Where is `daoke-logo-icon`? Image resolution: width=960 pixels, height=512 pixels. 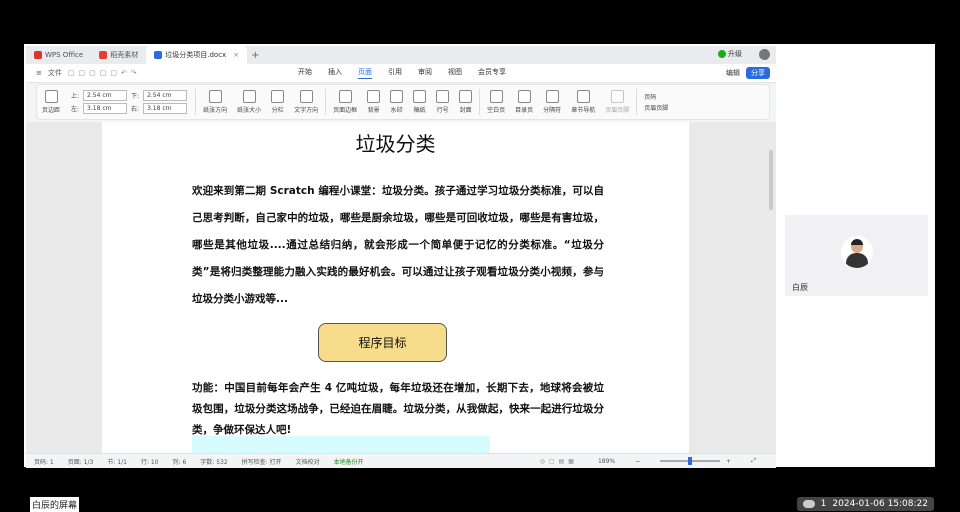
daoke-logo-icon is located at coordinates (103, 55).